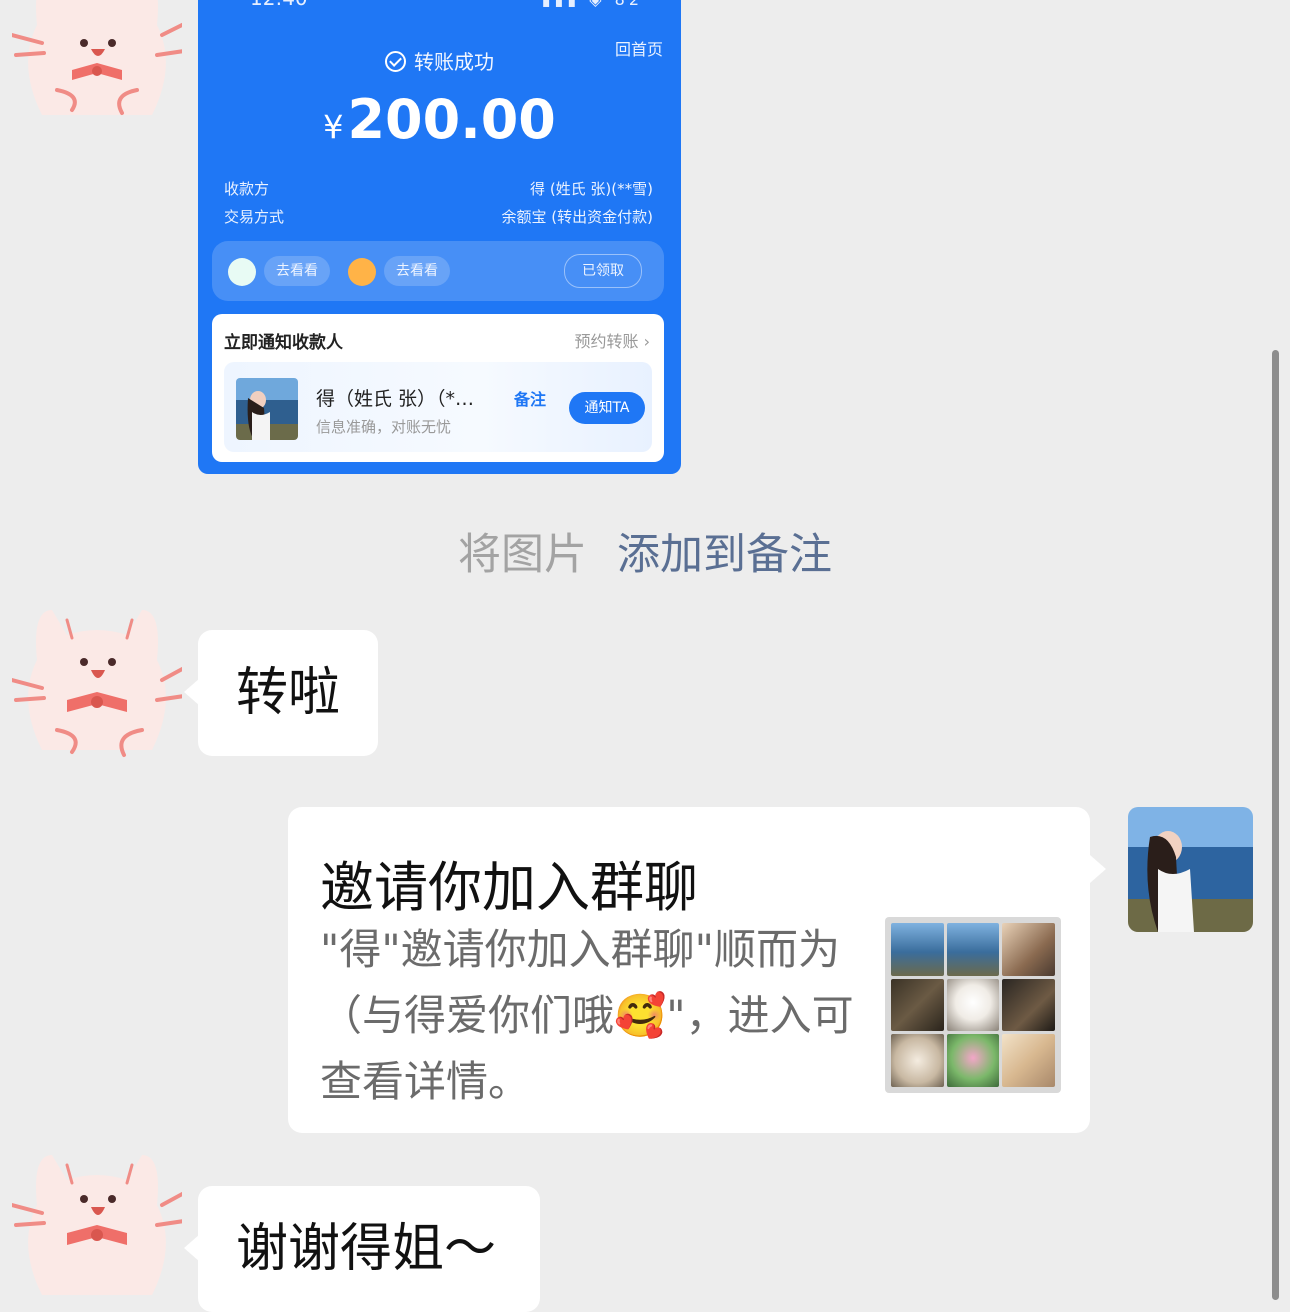 The height and width of the screenshot is (1312, 1290). I want to click on payee-photo, so click(267, 409).